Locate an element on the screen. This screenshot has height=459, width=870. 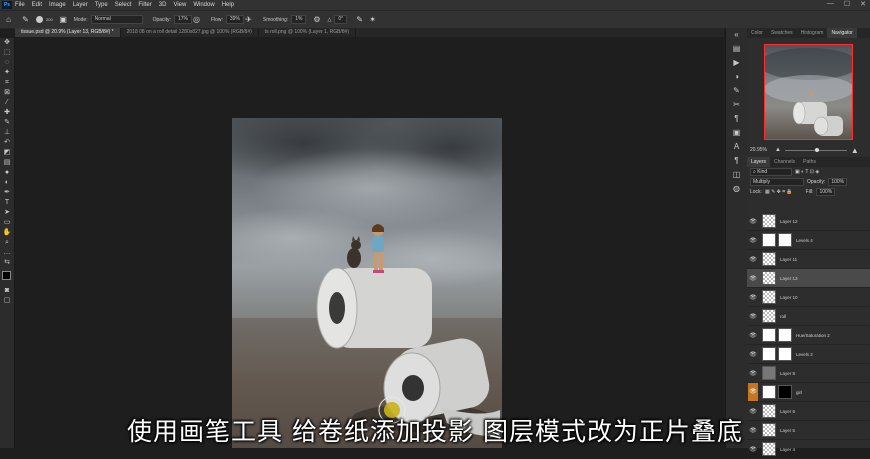
healing-brush-tool-icon: ✚ is located at coordinates (7, 113).